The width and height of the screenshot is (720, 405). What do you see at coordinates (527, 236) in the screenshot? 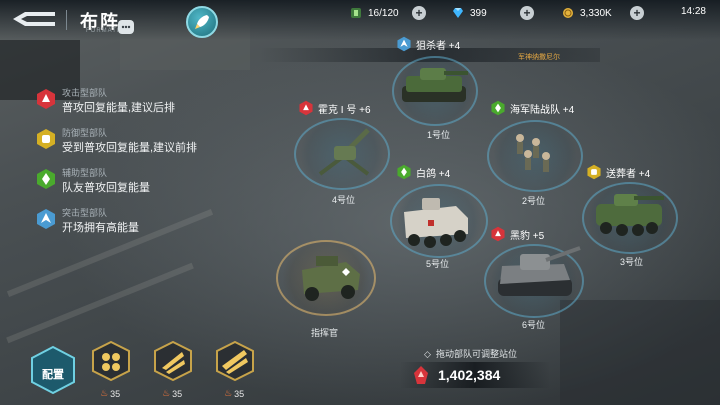
I see `unit-name: 黑豹 +5` at bounding box center [527, 236].